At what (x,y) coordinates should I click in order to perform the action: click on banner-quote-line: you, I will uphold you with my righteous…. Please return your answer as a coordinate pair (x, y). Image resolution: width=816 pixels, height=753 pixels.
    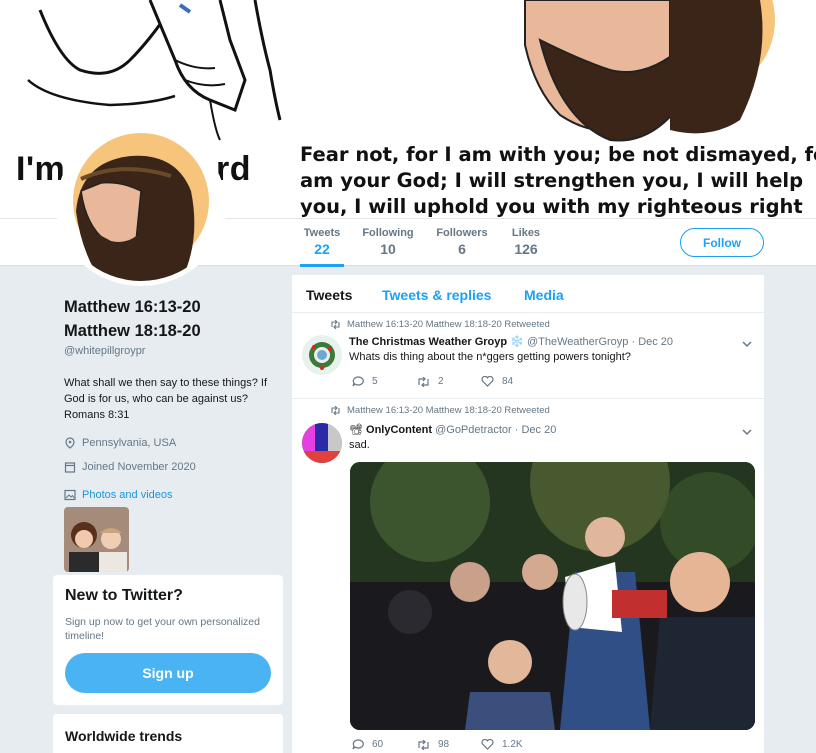
    Looking at the image, I should click on (551, 206).